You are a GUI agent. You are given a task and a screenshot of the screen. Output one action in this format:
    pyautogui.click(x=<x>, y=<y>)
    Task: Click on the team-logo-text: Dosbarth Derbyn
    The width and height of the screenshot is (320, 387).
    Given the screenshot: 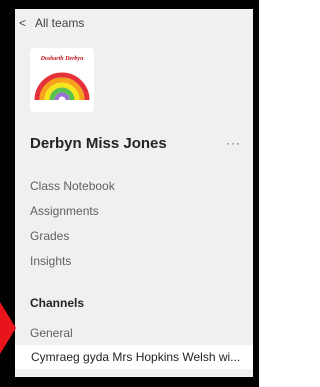 What is the action you would take?
    pyautogui.click(x=62, y=59)
    